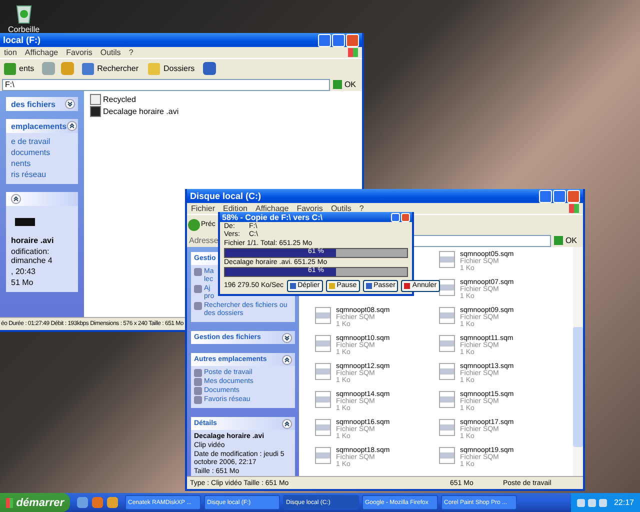  What do you see at coordinates (119, 99) in the screenshot?
I see `file-name: Recycled` at bounding box center [119, 99].